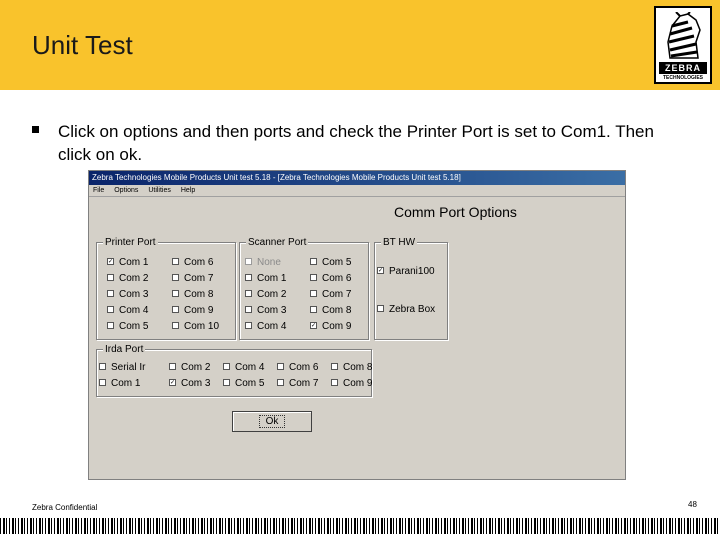 The image size is (720, 540). Describe the element at coordinates (357, 191) in the screenshot. I see `menu-bar: File Options Utilities Help` at that location.